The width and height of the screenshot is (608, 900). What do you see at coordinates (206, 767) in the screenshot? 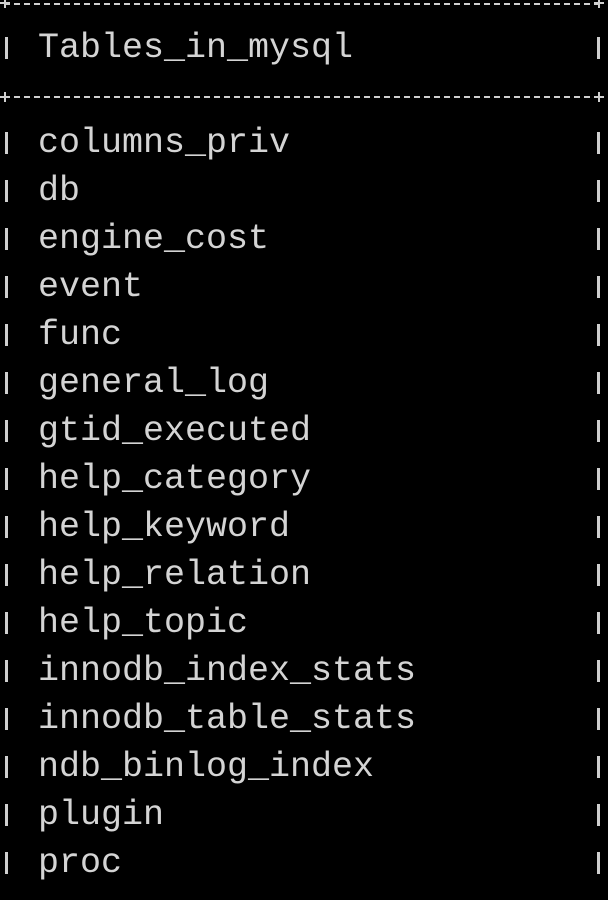
I see `table-cell: ndb_binlog_index` at bounding box center [206, 767].